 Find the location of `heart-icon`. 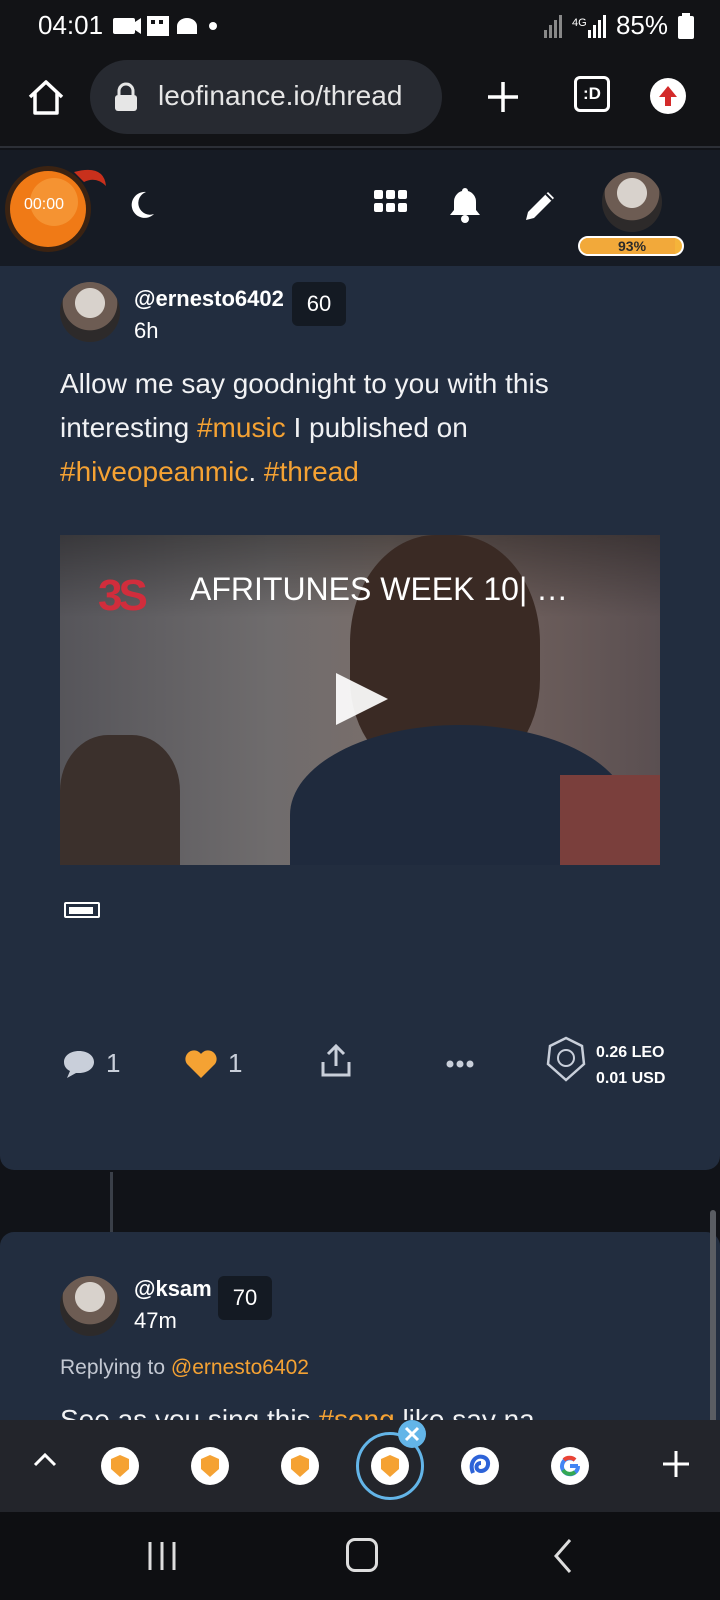

heart-icon is located at coordinates (201, 1063).